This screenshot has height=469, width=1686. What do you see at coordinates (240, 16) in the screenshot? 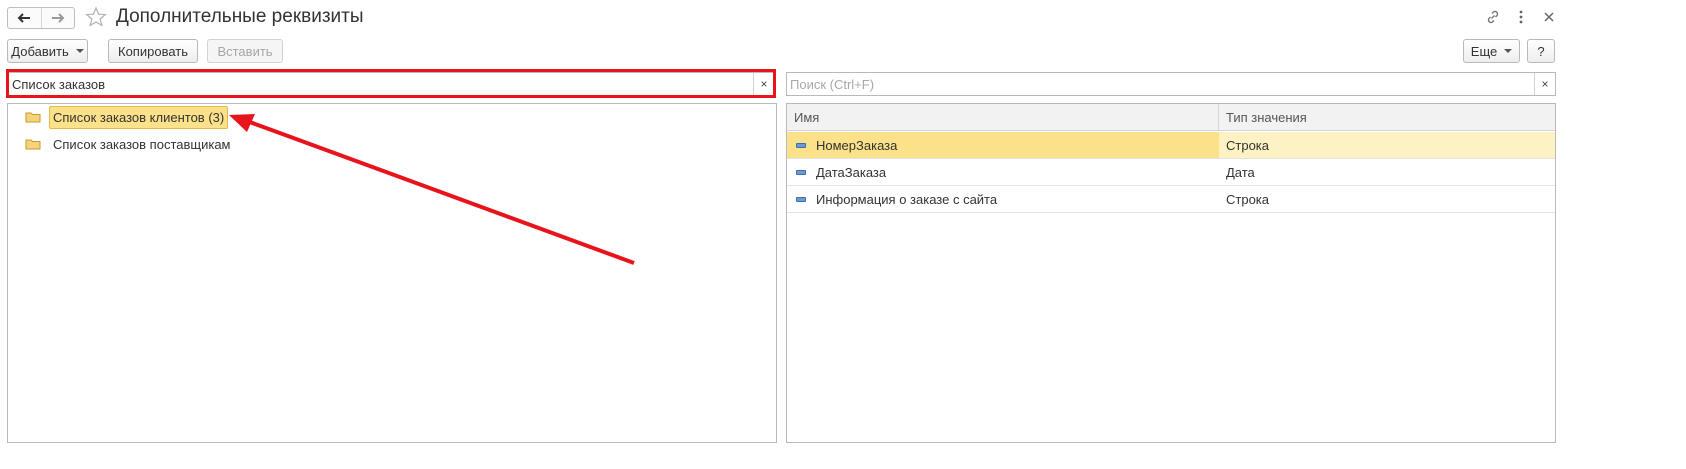
I see `window-title: Дополнительные реквизиты` at bounding box center [240, 16].